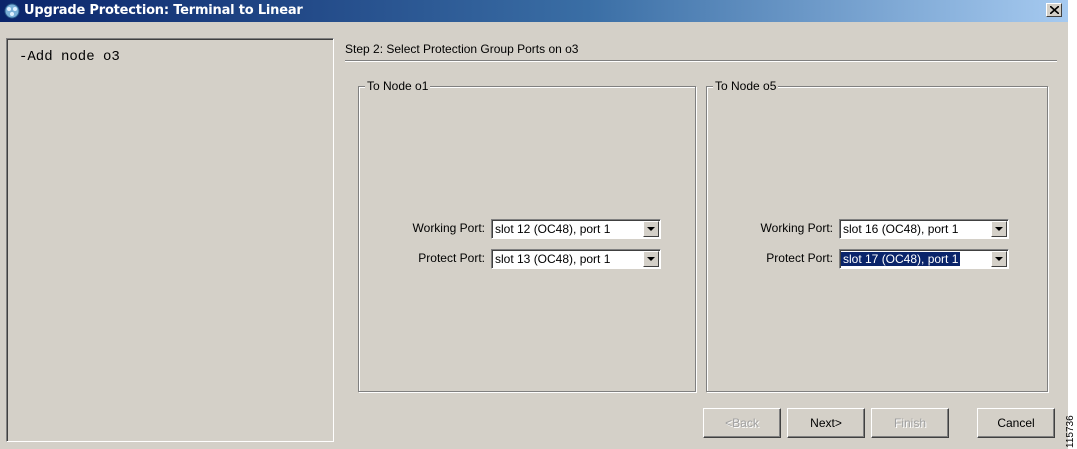 The width and height of the screenshot is (1077, 449). I want to click on title-bar: Upgrade Protection: Terminal to Linear, so click(534, 11).